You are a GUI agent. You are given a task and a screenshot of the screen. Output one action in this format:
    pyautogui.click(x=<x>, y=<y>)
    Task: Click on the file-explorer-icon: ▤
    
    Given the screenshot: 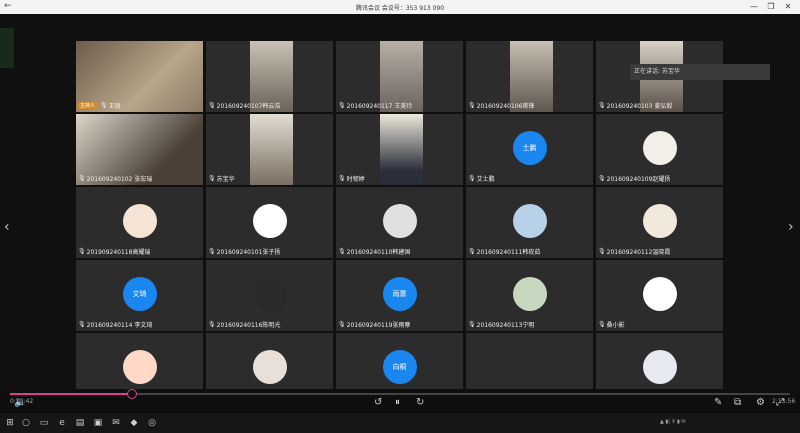 What is the action you would take?
    pyautogui.click(x=80, y=423)
    